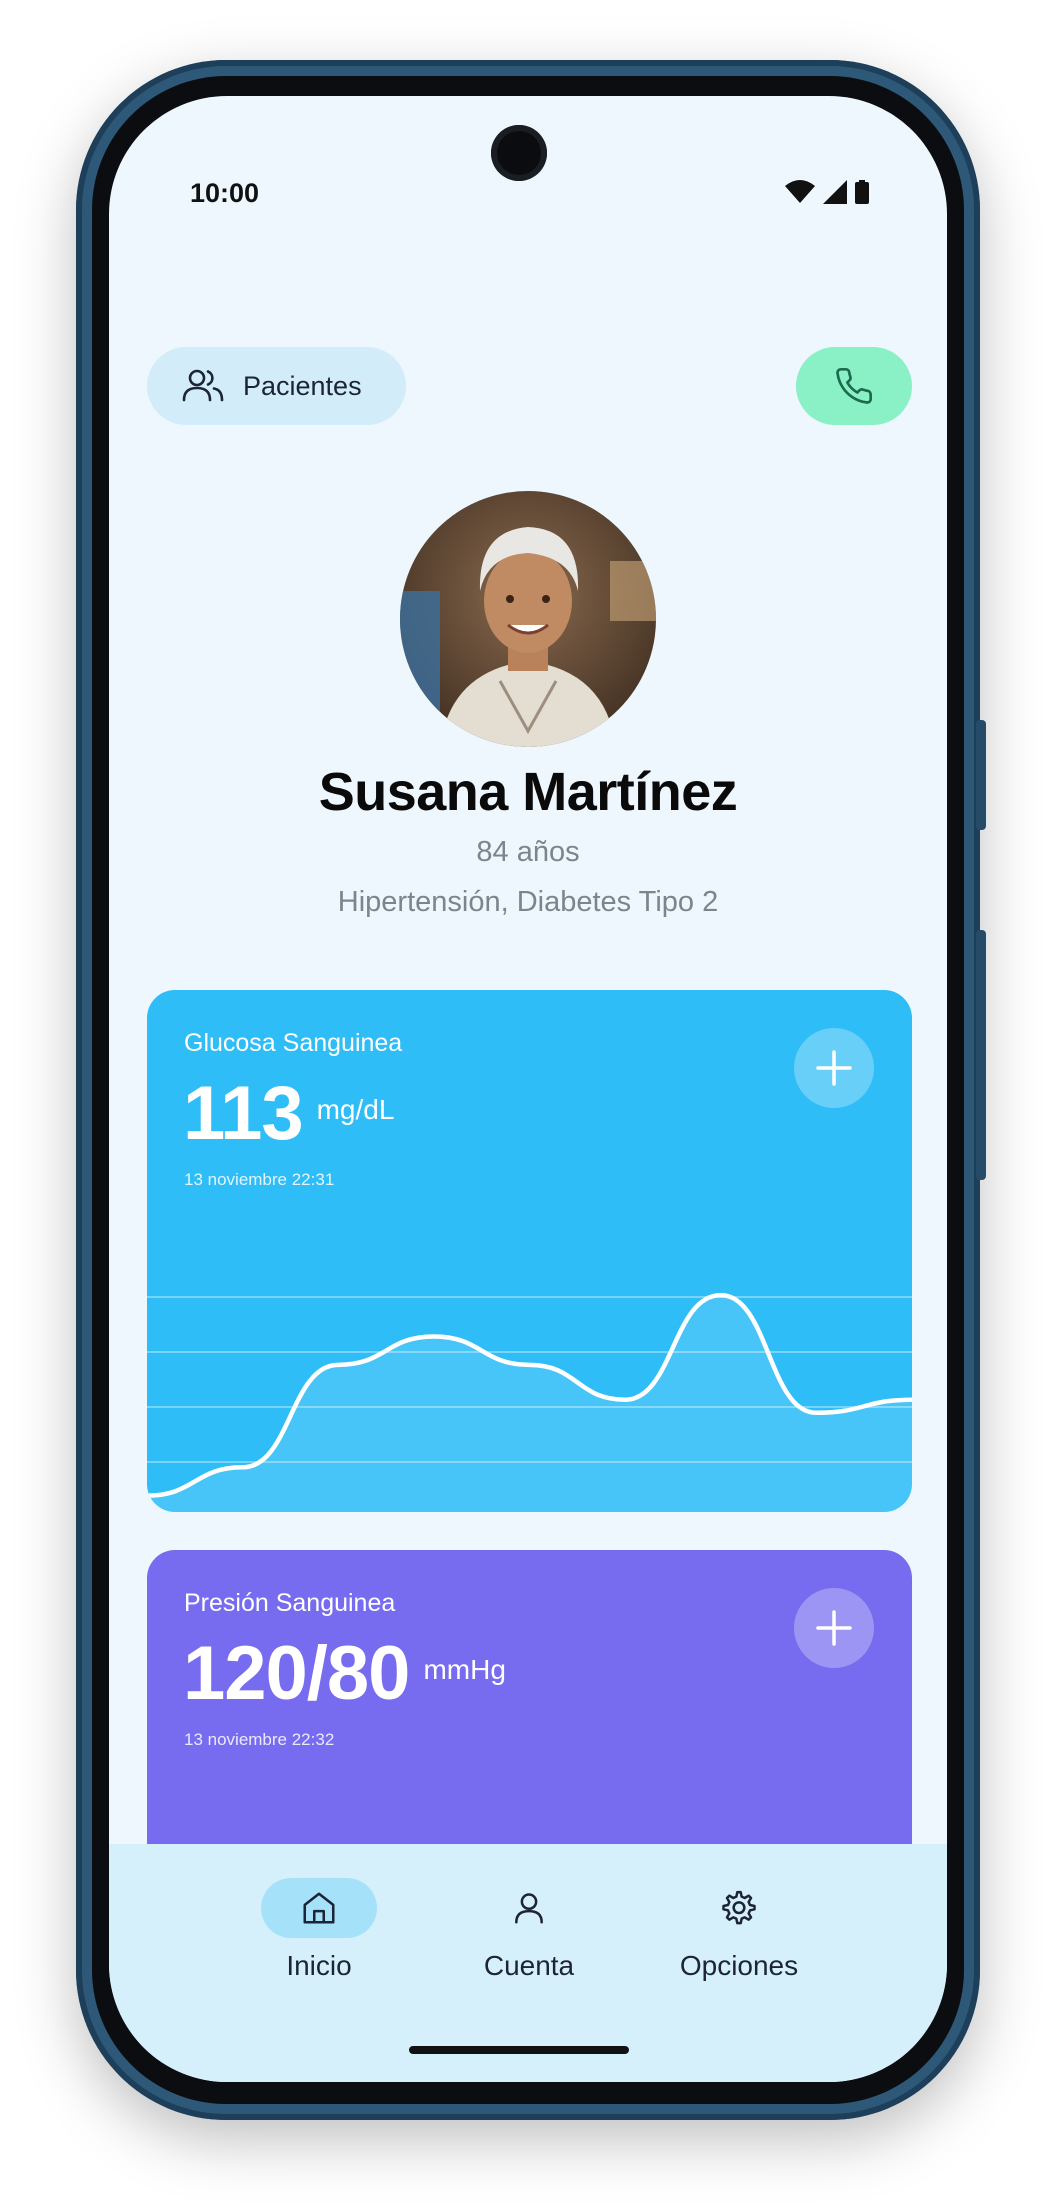  Describe the element at coordinates (355, 1109) in the screenshot. I see `glucose-unit: mg/dL` at that location.